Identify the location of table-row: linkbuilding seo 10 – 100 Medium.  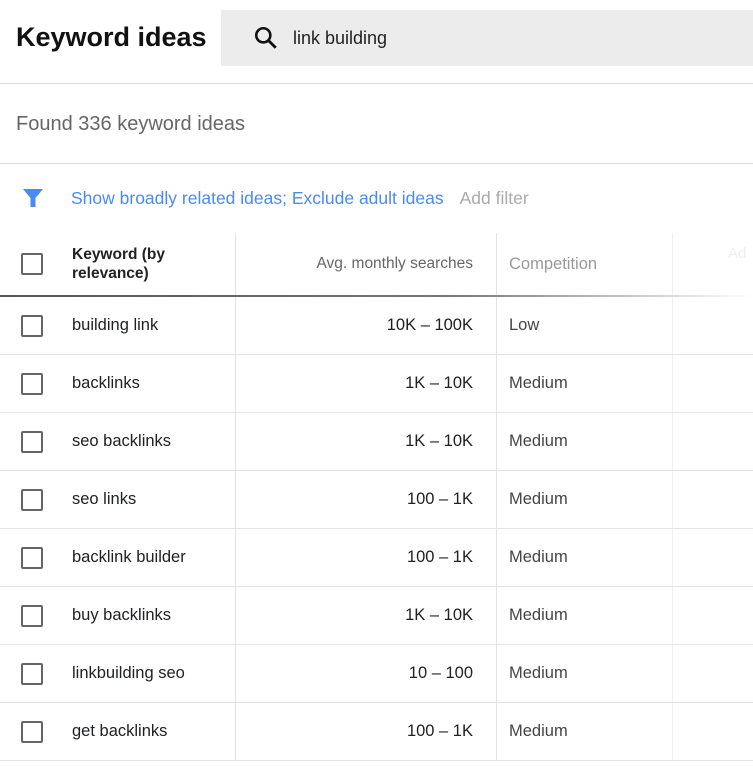
(376, 674).